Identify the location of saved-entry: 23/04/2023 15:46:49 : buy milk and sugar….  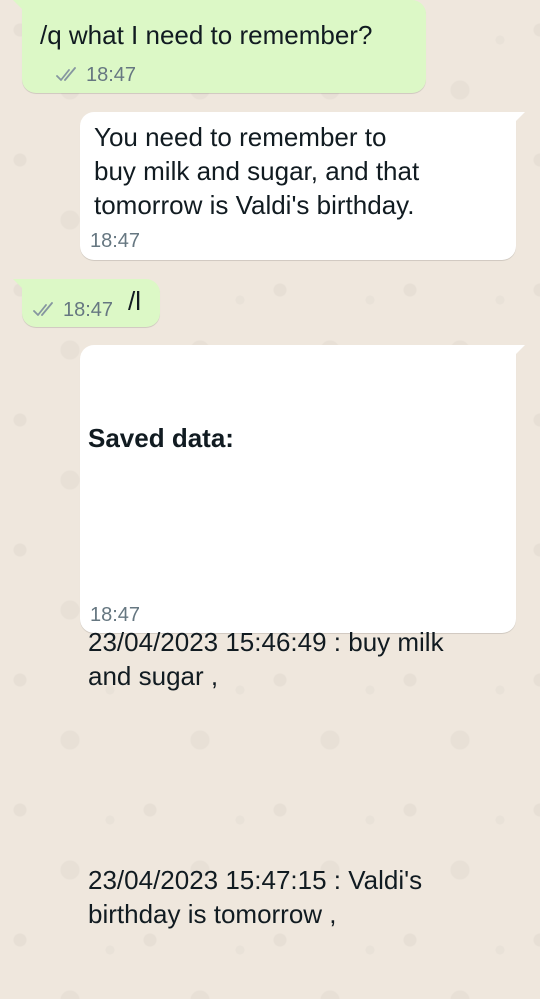
(266, 659).